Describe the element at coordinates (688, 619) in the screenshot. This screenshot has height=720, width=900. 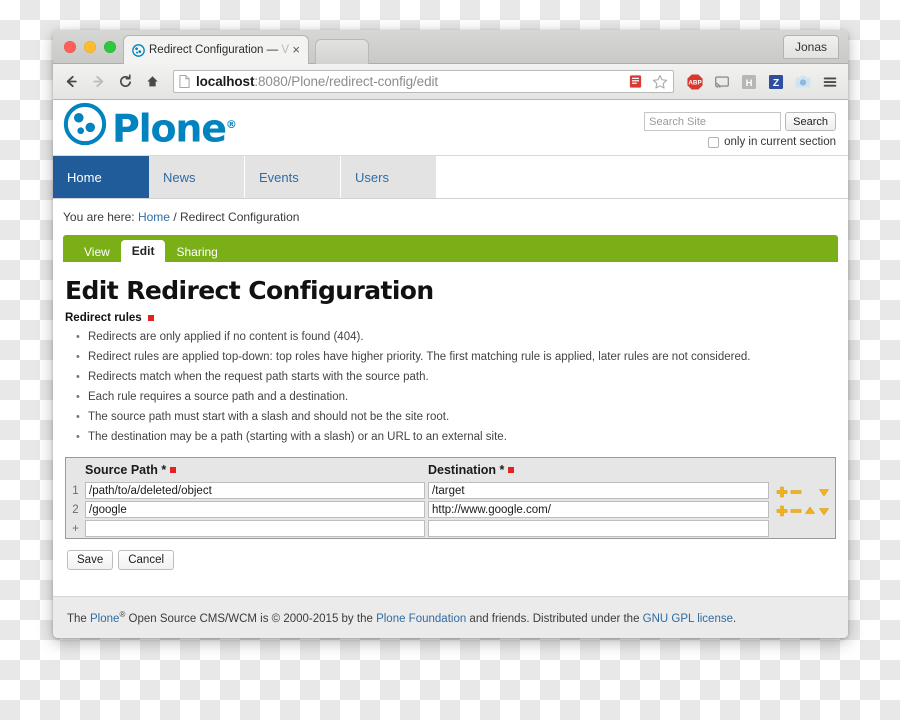
I see `footer-link-gnu-gpl: GNU GPL license` at that location.